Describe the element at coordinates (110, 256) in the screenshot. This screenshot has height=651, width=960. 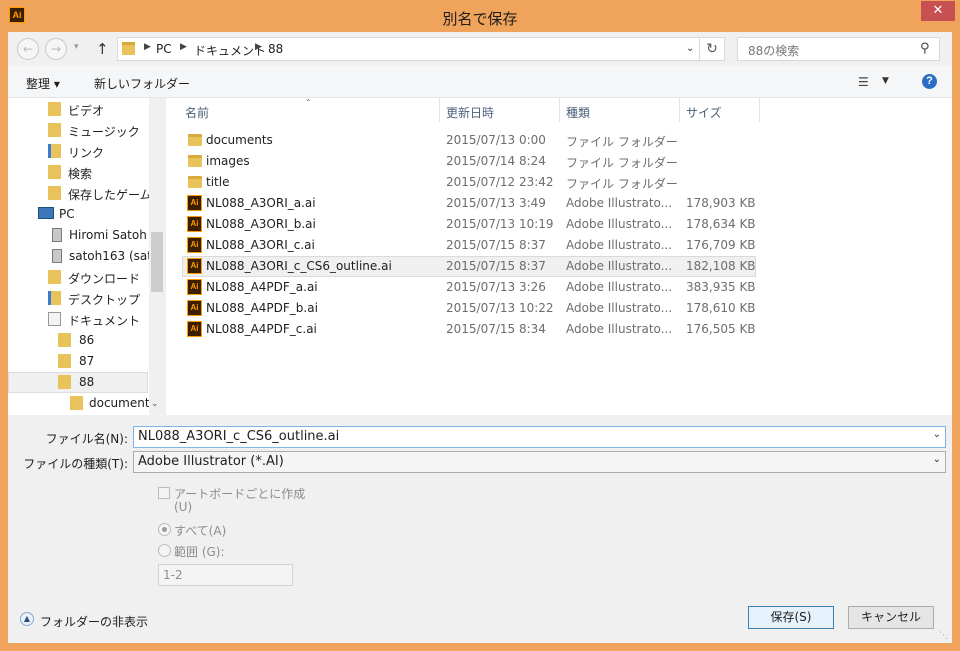
I see `nav-item-label: satoh163 (sat` at that location.